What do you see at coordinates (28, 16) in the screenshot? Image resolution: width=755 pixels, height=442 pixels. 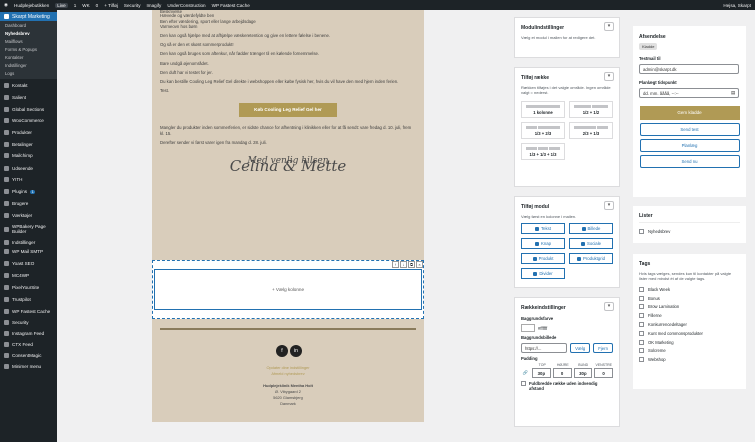 I see `menu-skarpt-marketing: Skarpt Marketing` at bounding box center [28, 16].